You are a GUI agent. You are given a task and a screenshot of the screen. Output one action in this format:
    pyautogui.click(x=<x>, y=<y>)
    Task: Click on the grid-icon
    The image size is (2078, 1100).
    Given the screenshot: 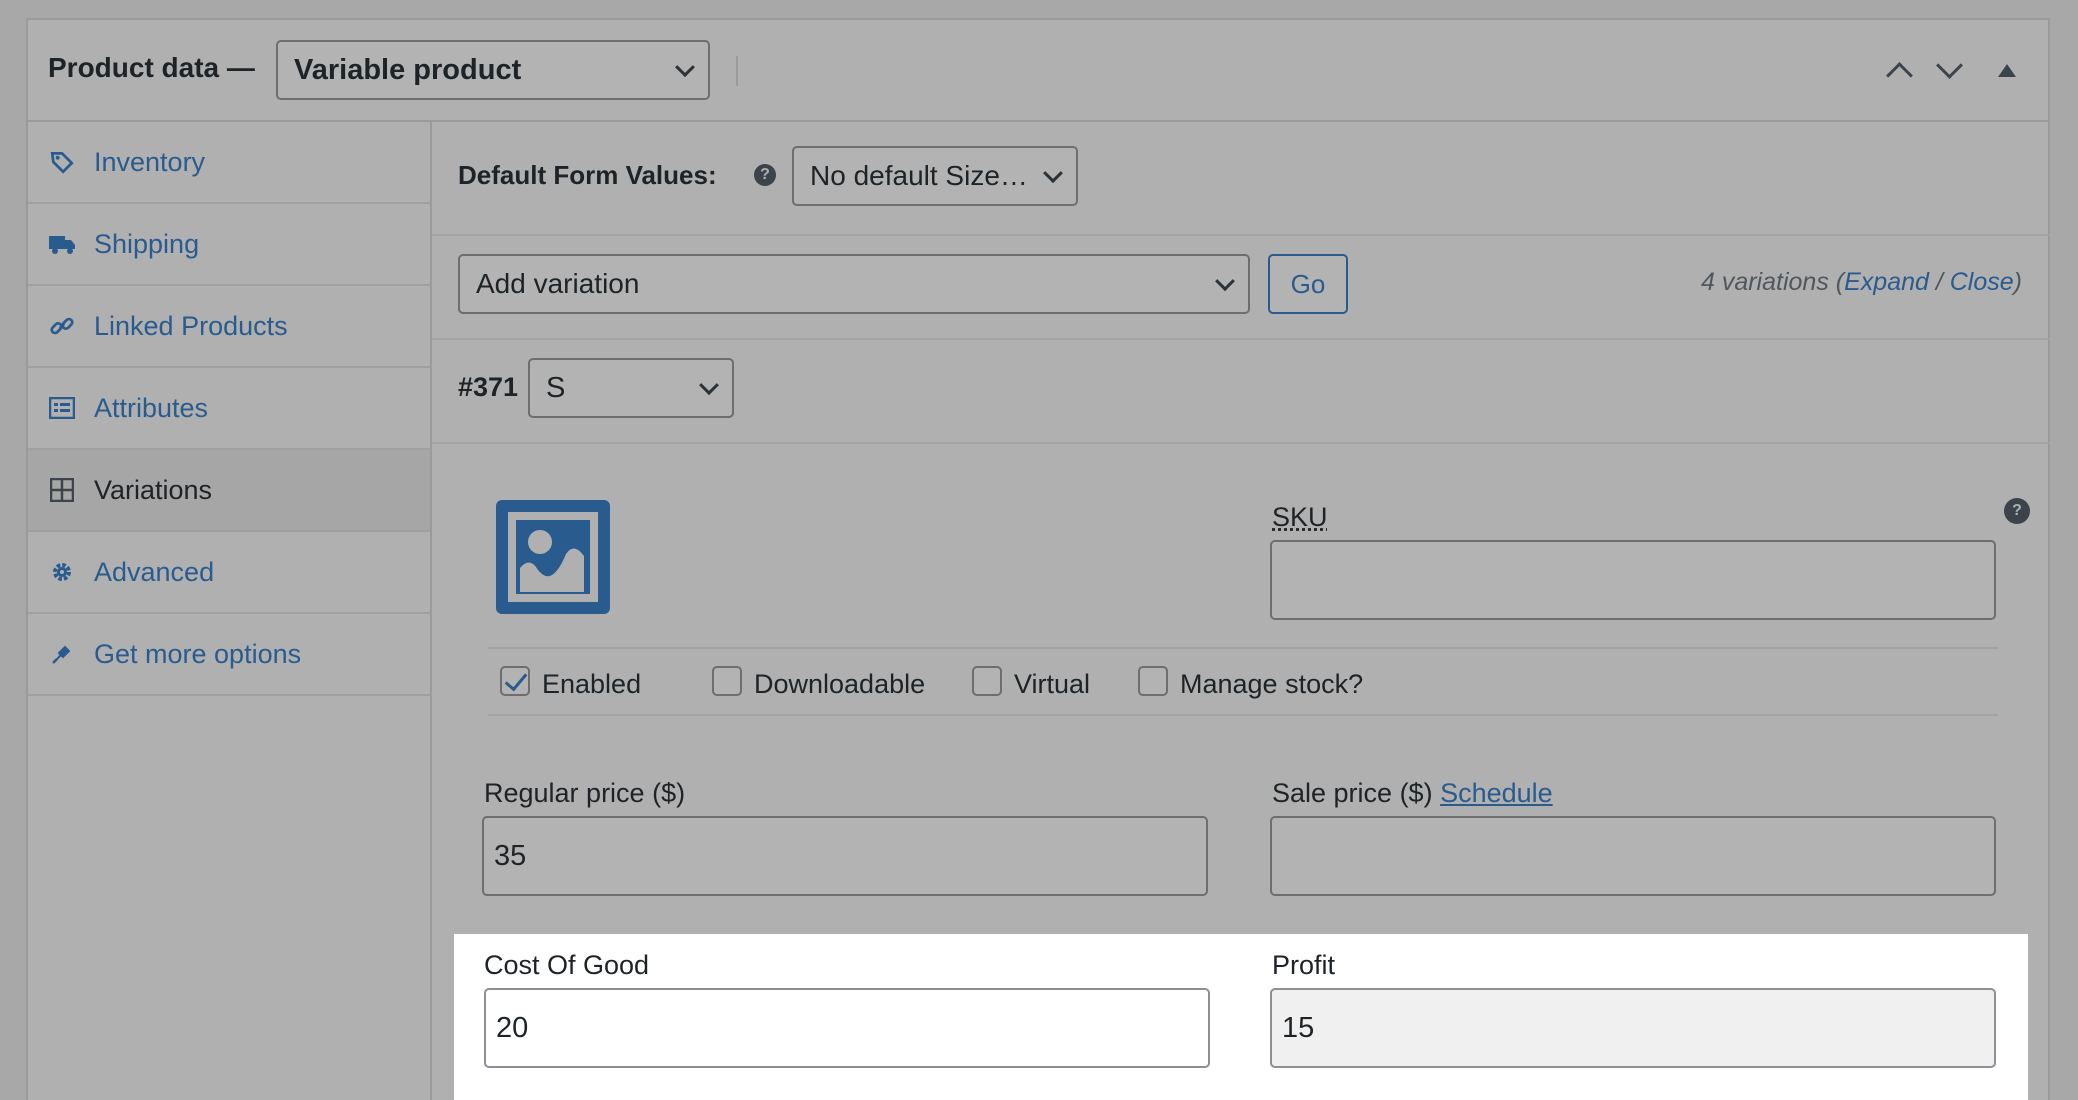 What is the action you would take?
    pyautogui.click(x=62, y=490)
    